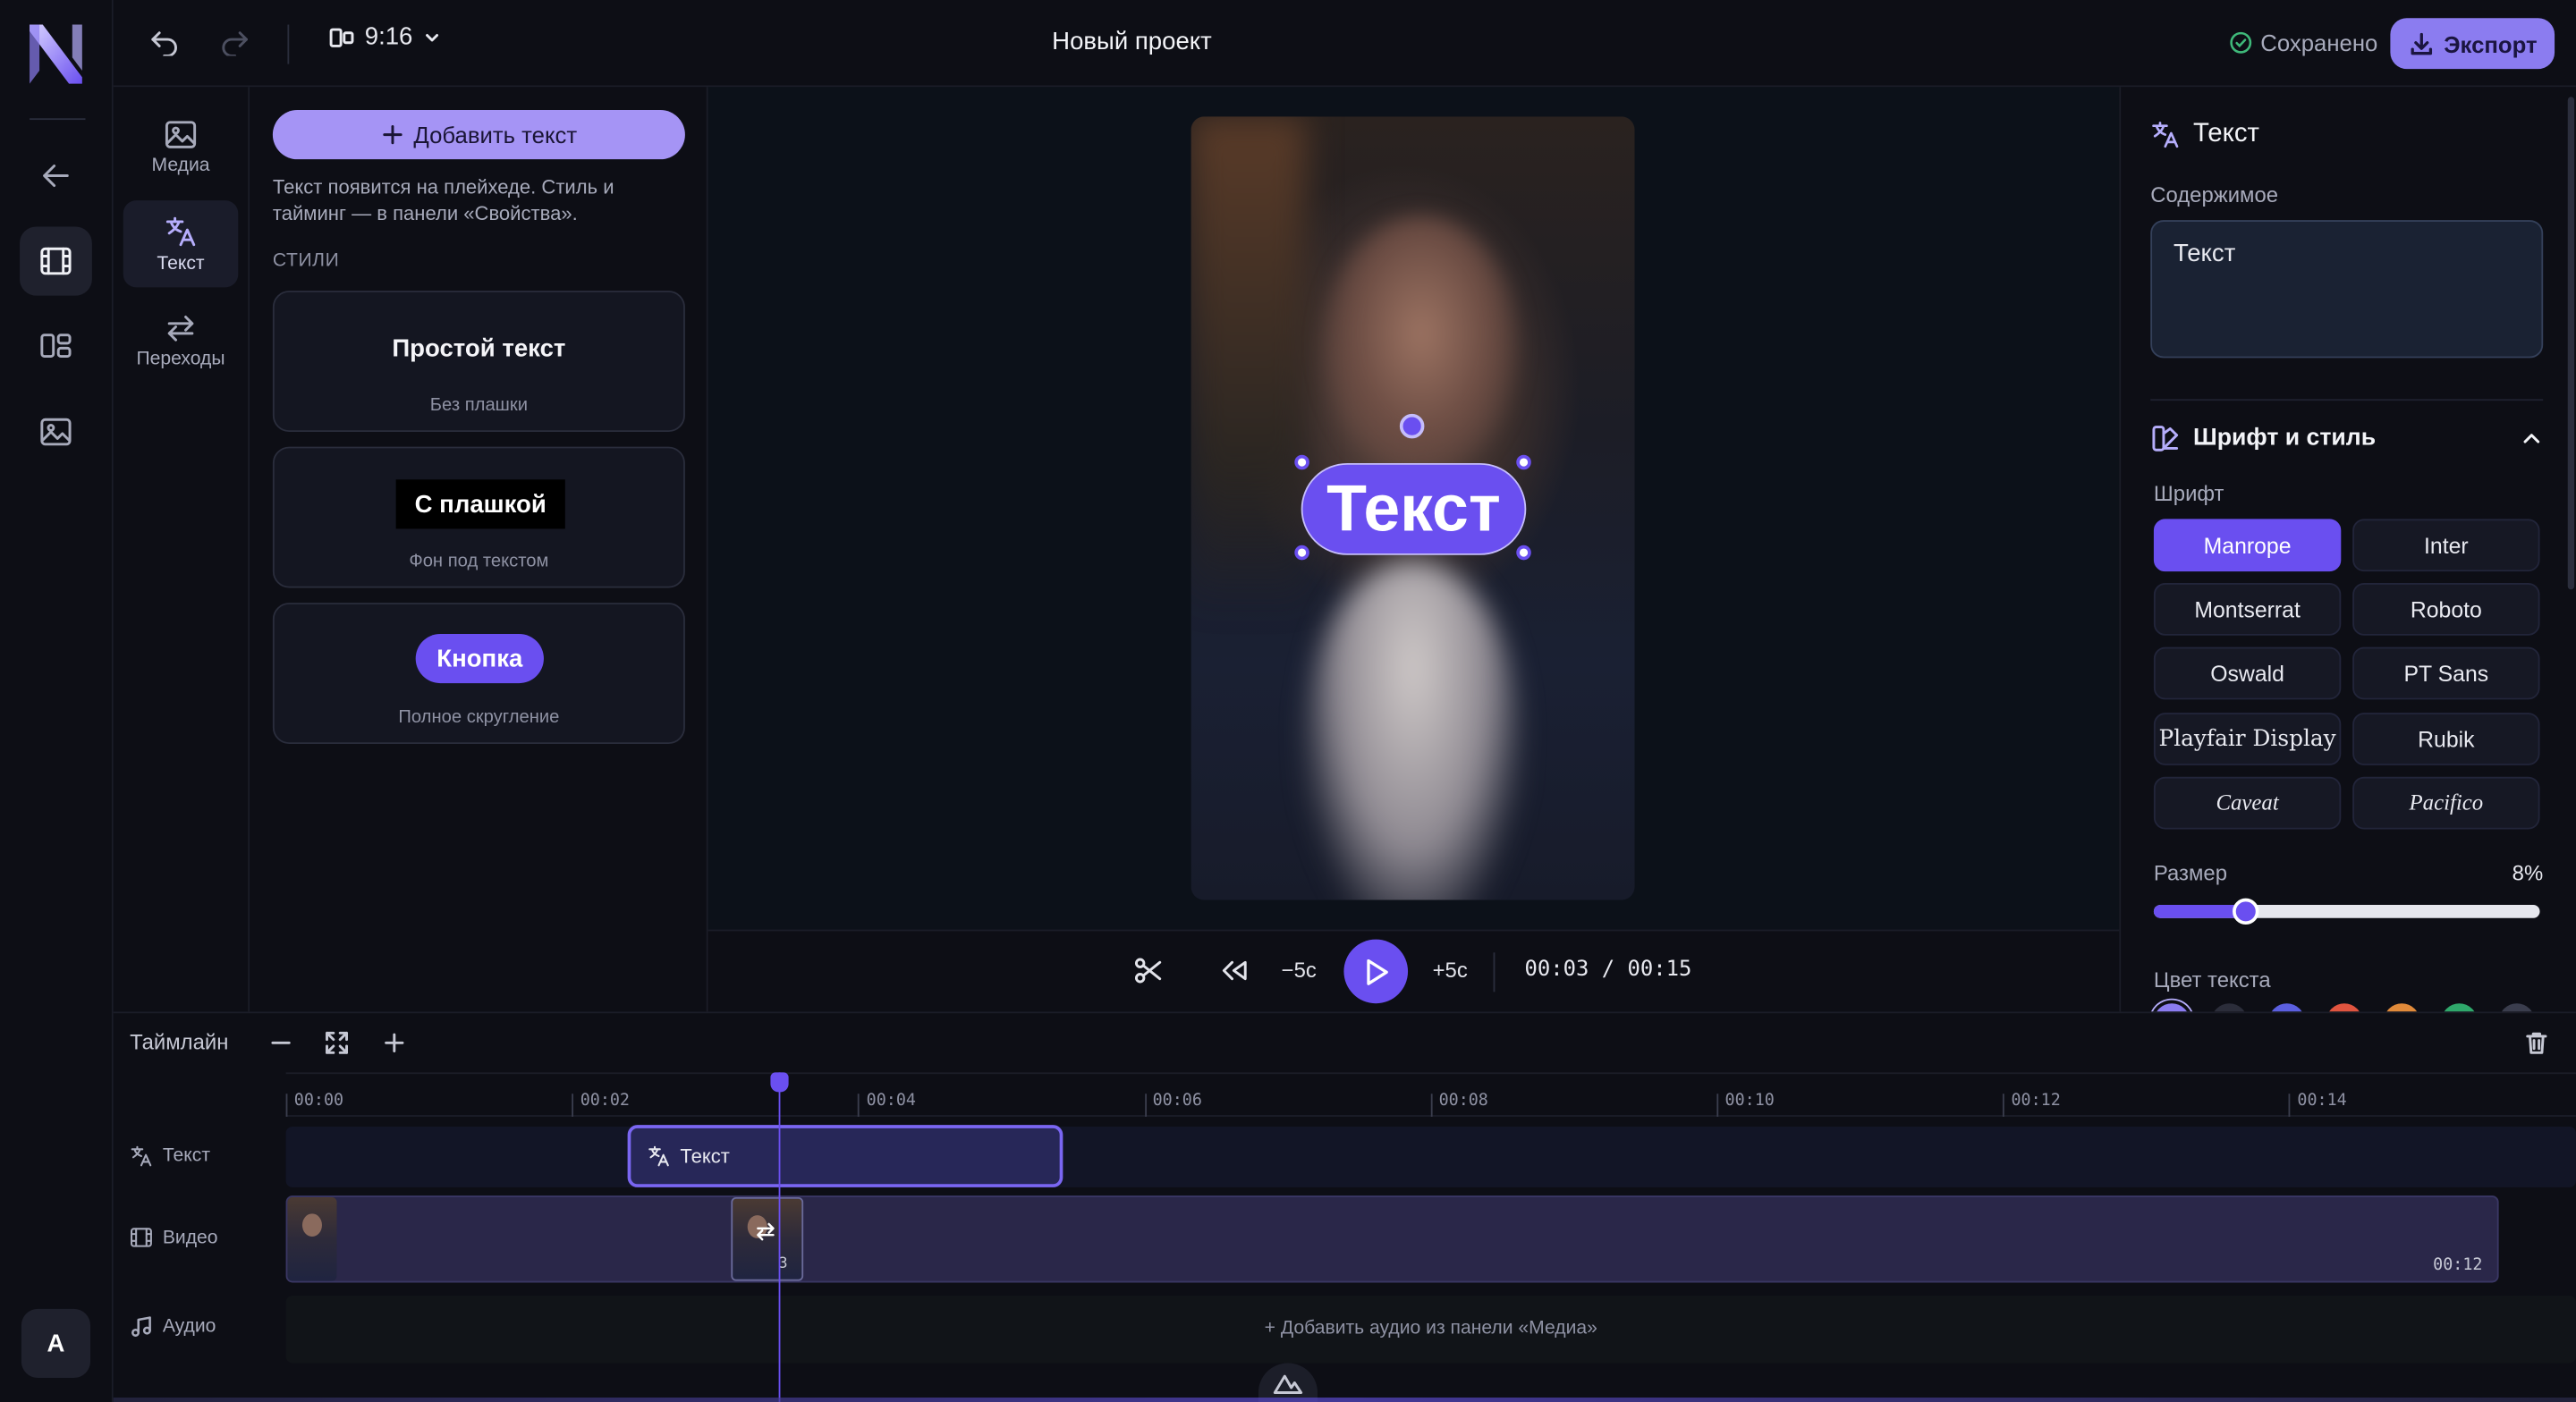 This screenshot has width=2576, height=1402. Describe the element at coordinates (2528, 873) in the screenshot. I see `size-value: 8%` at that location.